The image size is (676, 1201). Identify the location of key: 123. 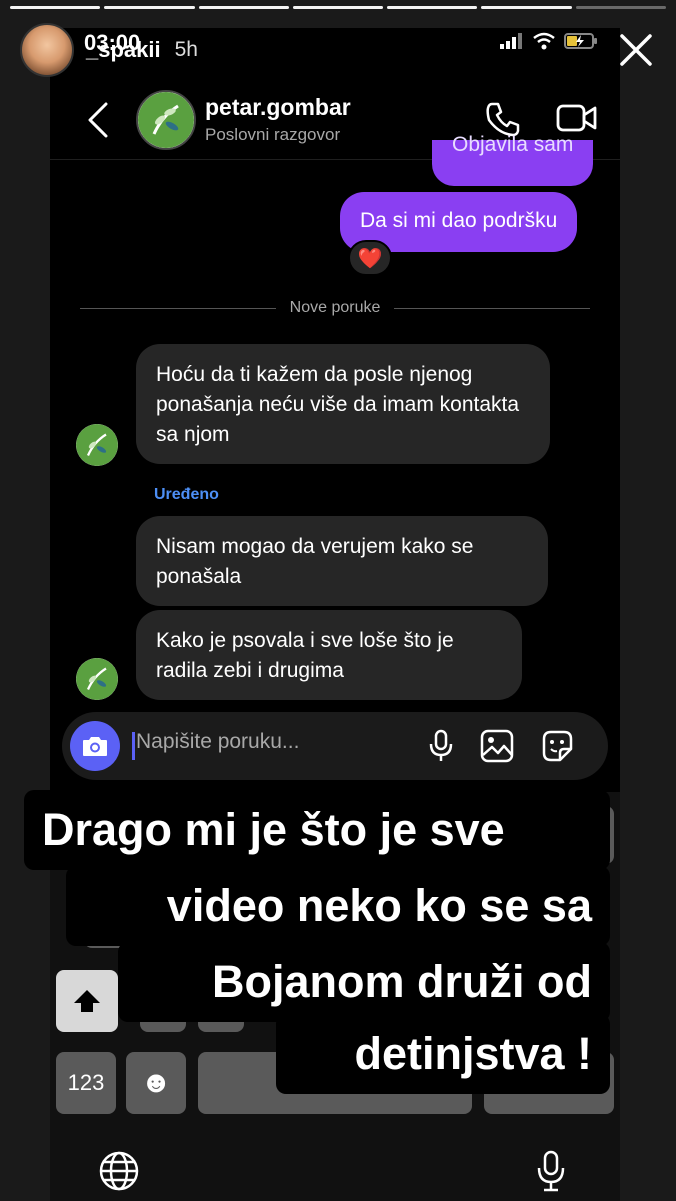
(86, 1083).